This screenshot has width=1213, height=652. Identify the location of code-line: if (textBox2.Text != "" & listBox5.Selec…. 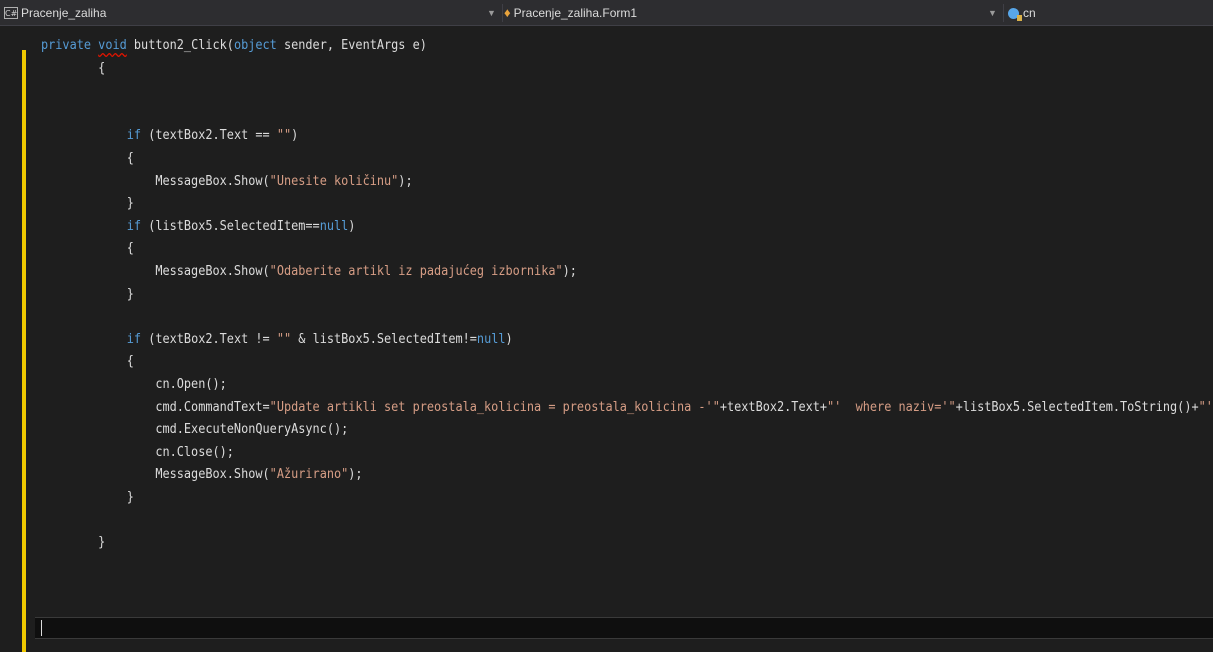
(627, 340).